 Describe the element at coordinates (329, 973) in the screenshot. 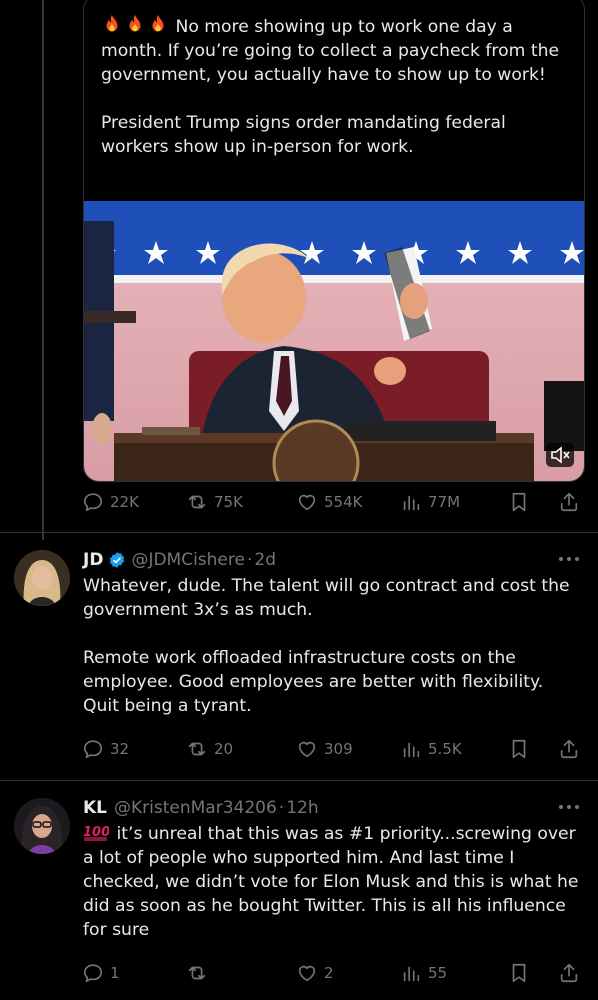

I see `like-count: 2` at that location.